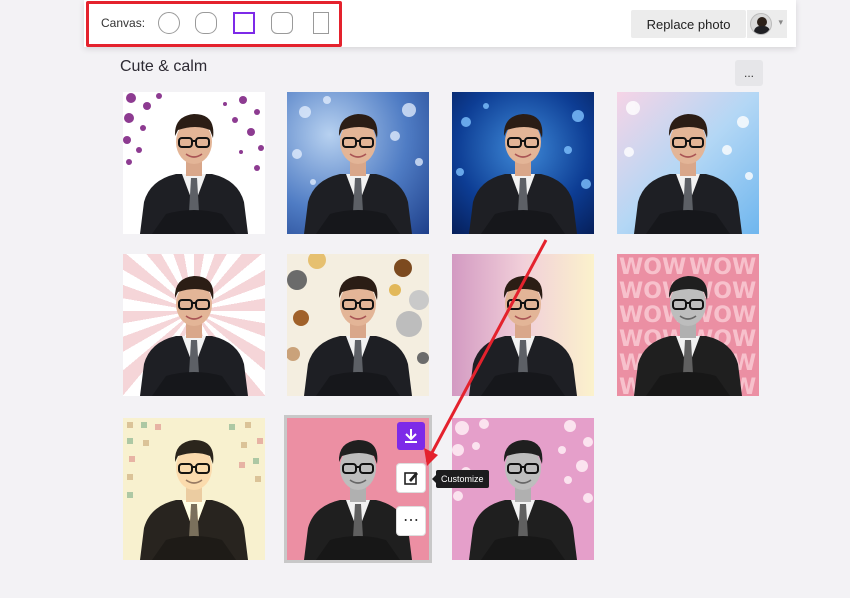 The image size is (850, 598). What do you see at coordinates (688, 24) in the screenshot?
I see `replace-photo-button: Replace photo` at bounding box center [688, 24].